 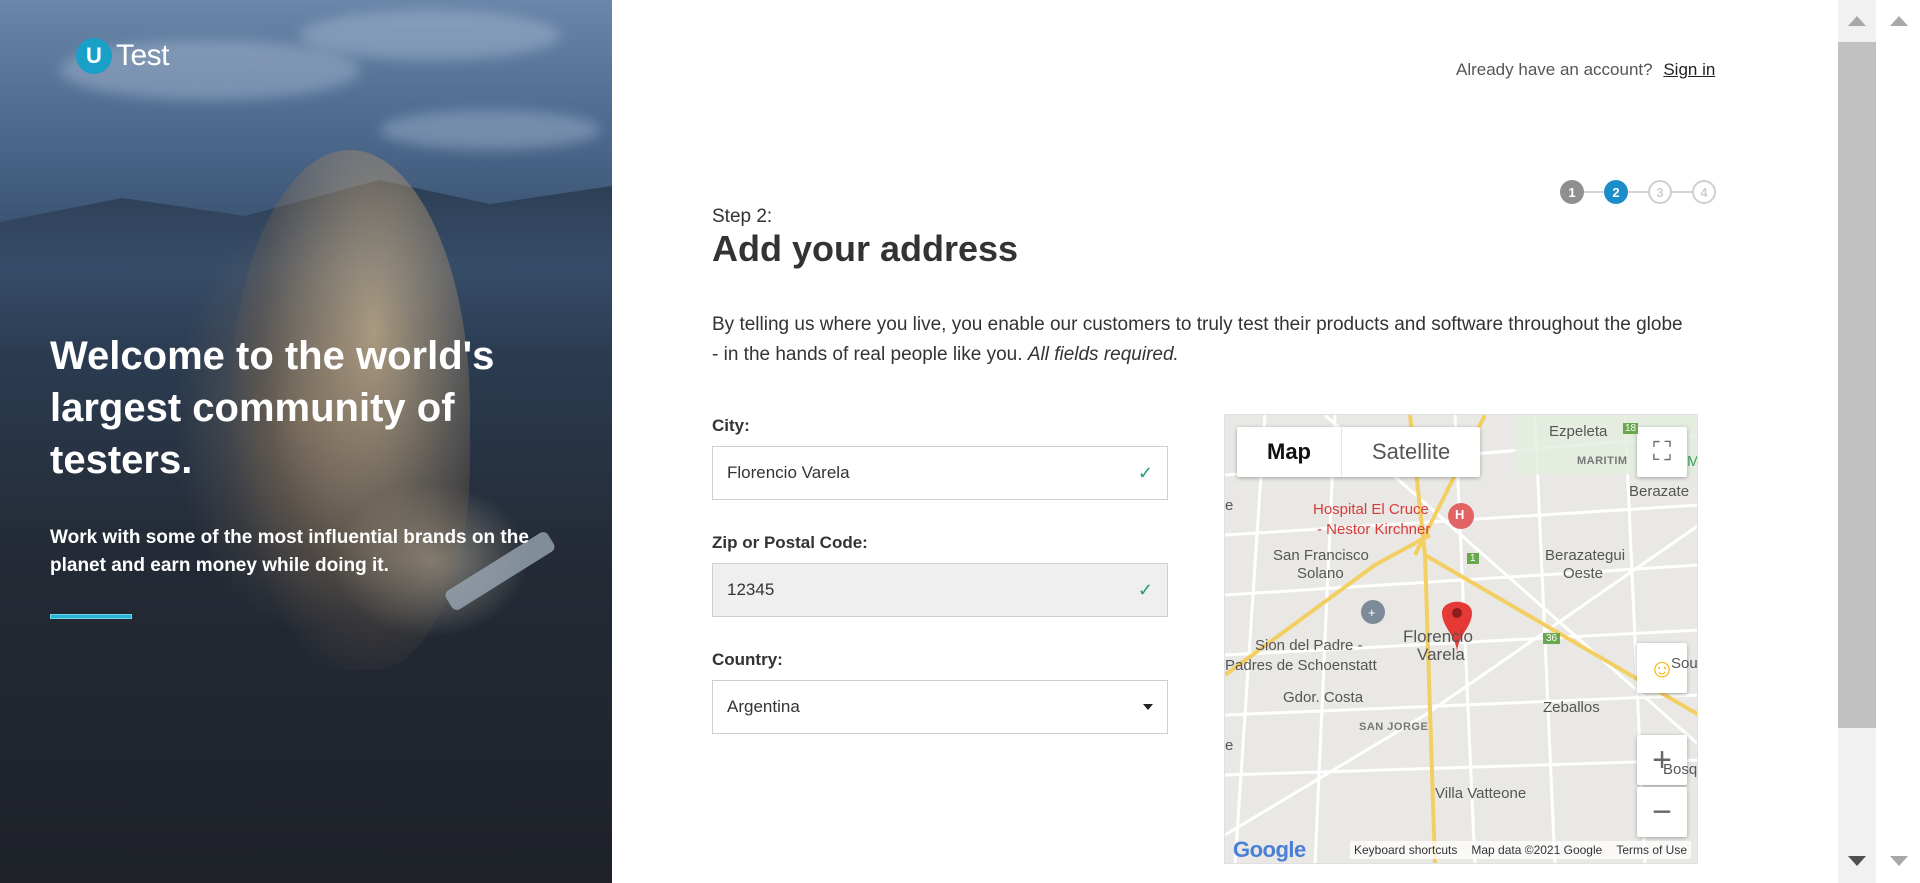 What do you see at coordinates (94, 56) in the screenshot?
I see `logo-mark: U` at bounding box center [94, 56].